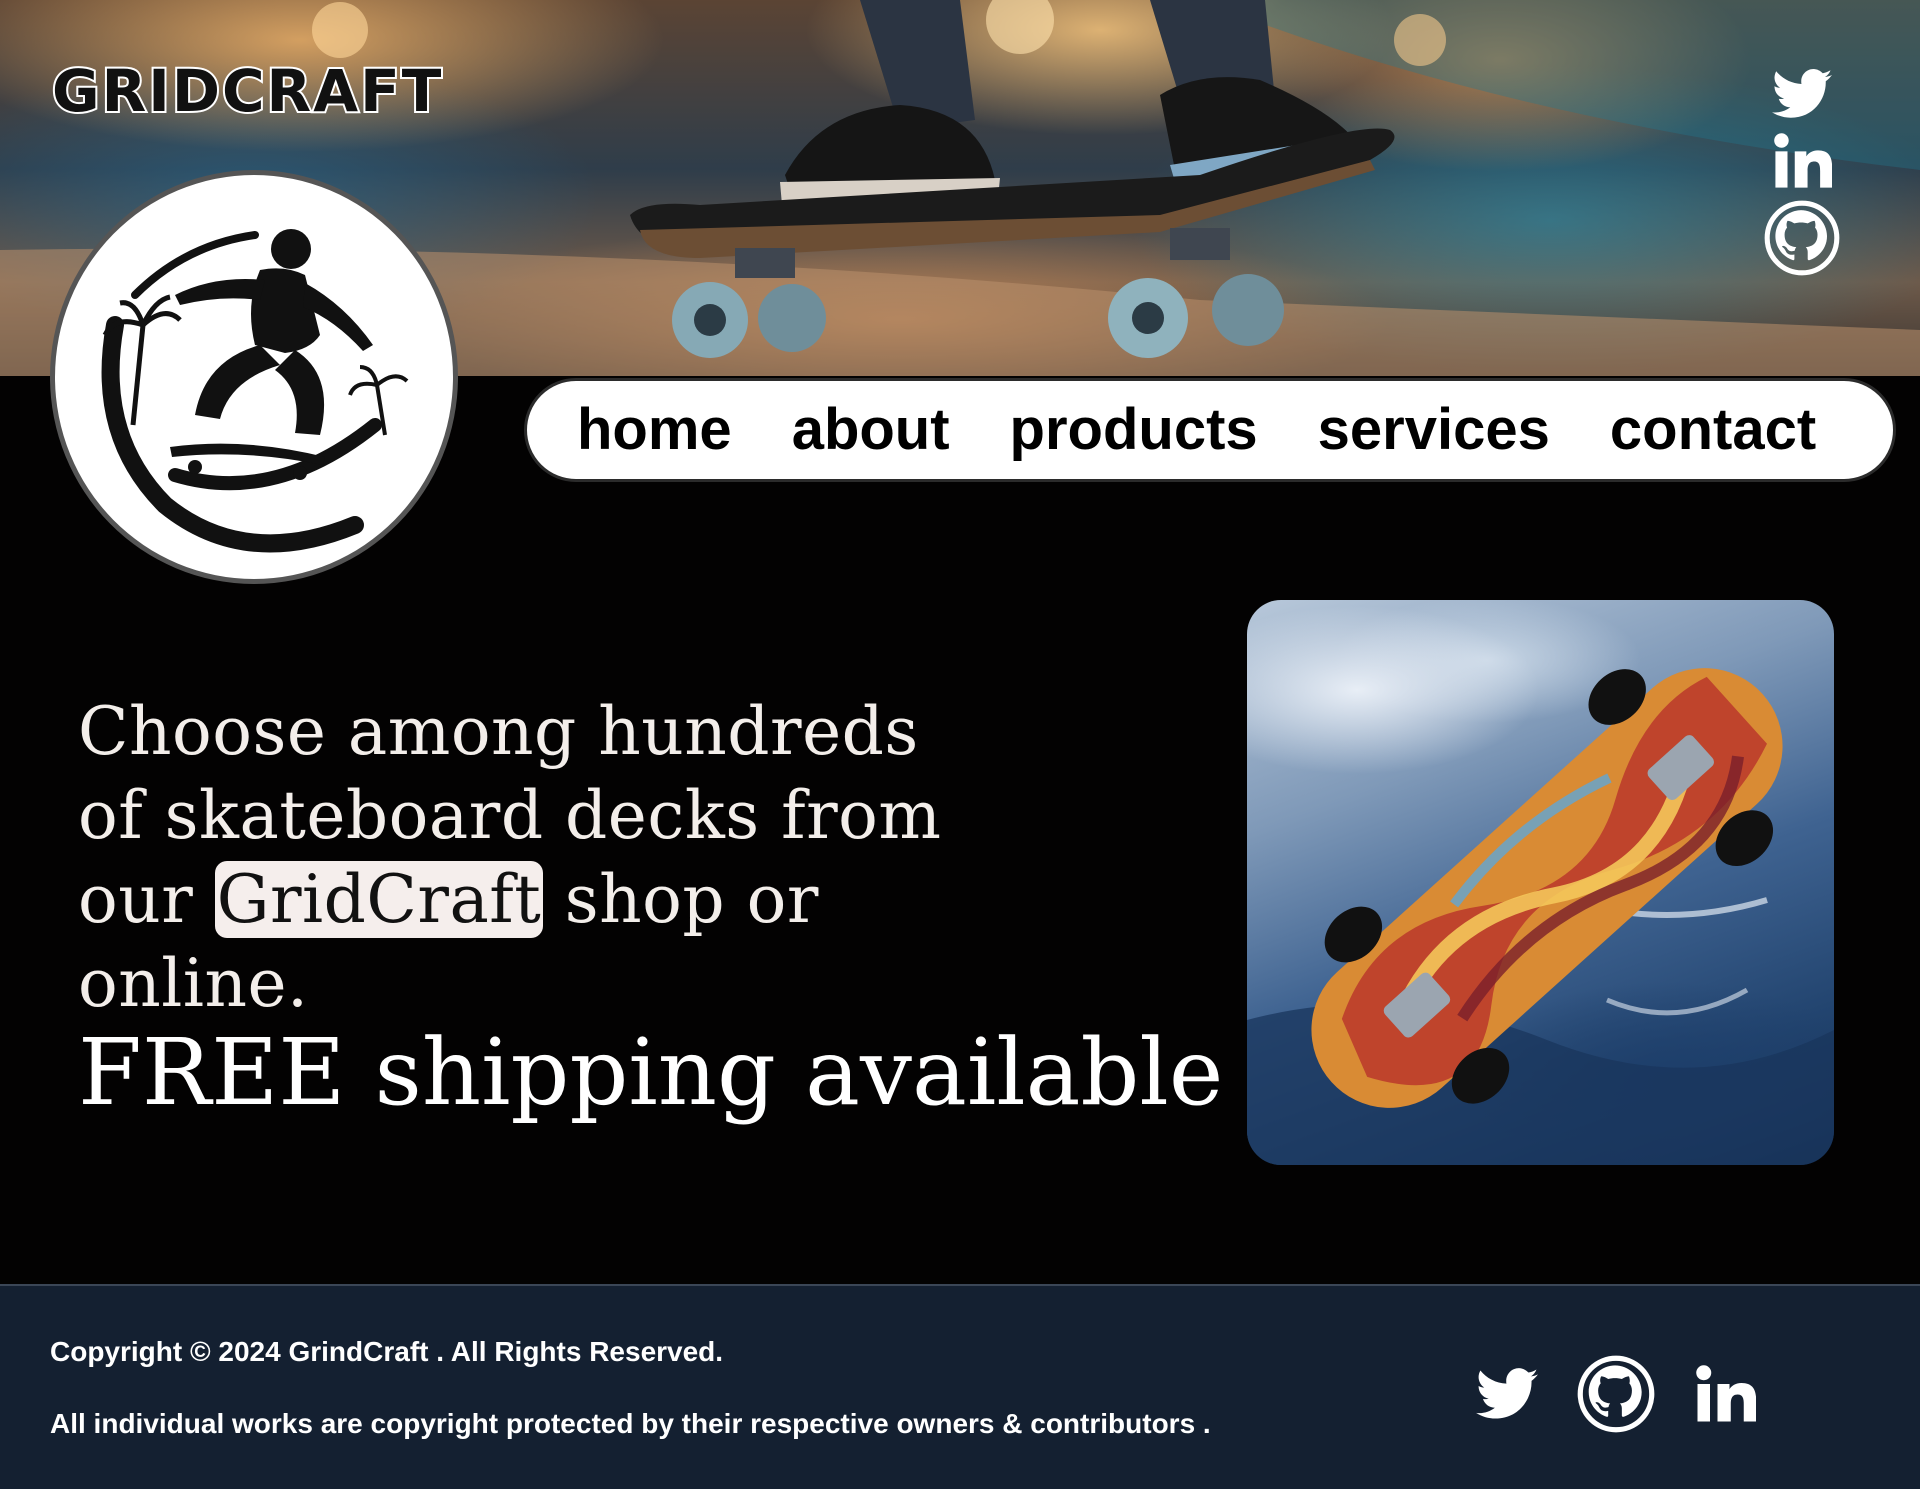 The height and width of the screenshot is (1489, 1920). I want to click on free-shipping-banner: FREE shipping available, so click(651, 1072).